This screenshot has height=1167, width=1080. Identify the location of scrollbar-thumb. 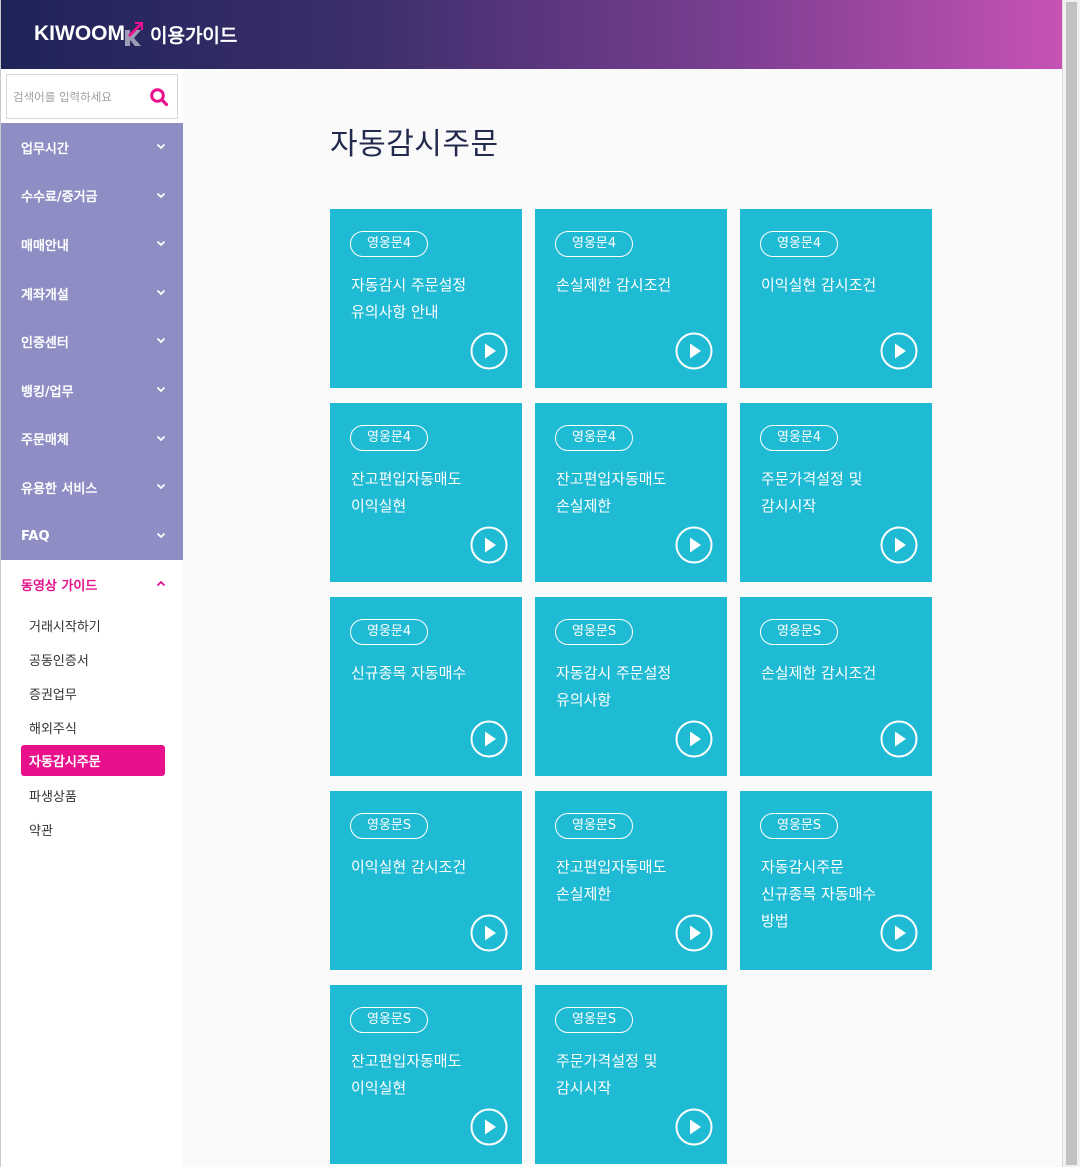
(1071, 583).